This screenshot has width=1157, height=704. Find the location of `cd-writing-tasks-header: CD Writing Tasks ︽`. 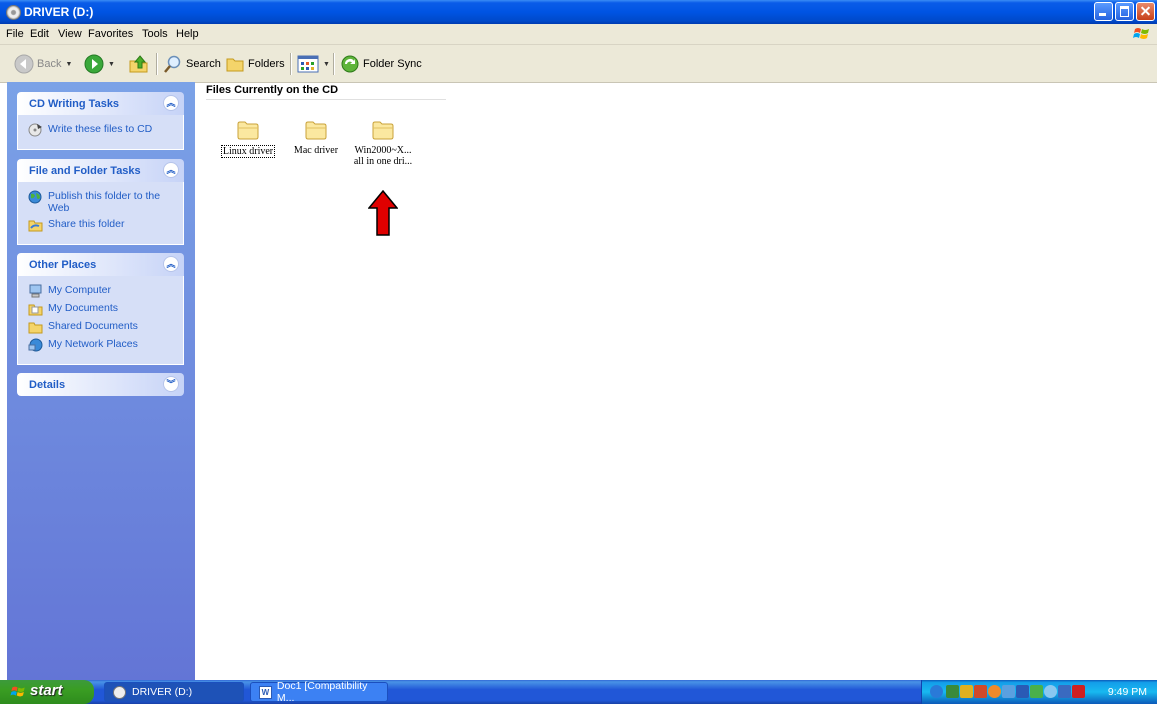

cd-writing-tasks-header: CD Writing Tasks ︽ is located at coordinates (100, 103).